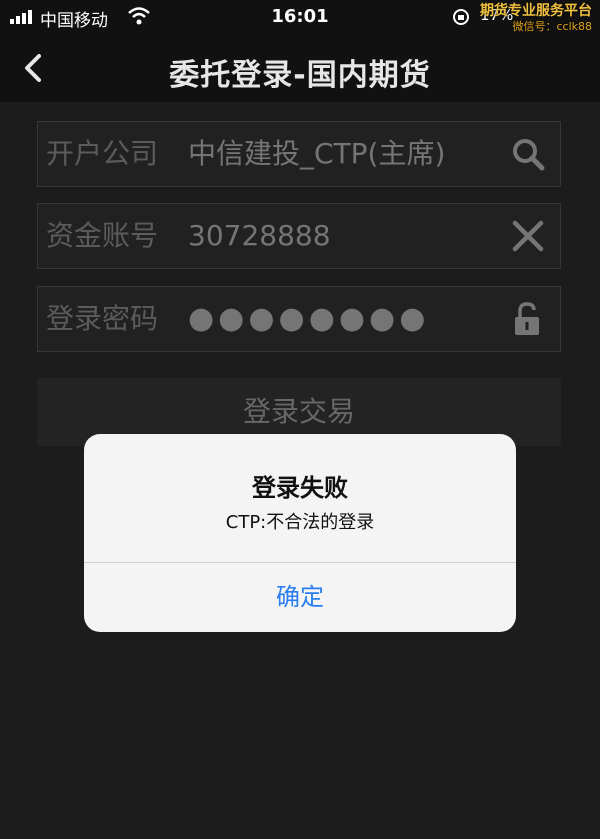 The height and width of the screenshot is (839, 600). What do you see at coordinates (300, 75) in the screenshot?
I see `page-title: 委托登录-国内期货` at bounding box center [300, 75].